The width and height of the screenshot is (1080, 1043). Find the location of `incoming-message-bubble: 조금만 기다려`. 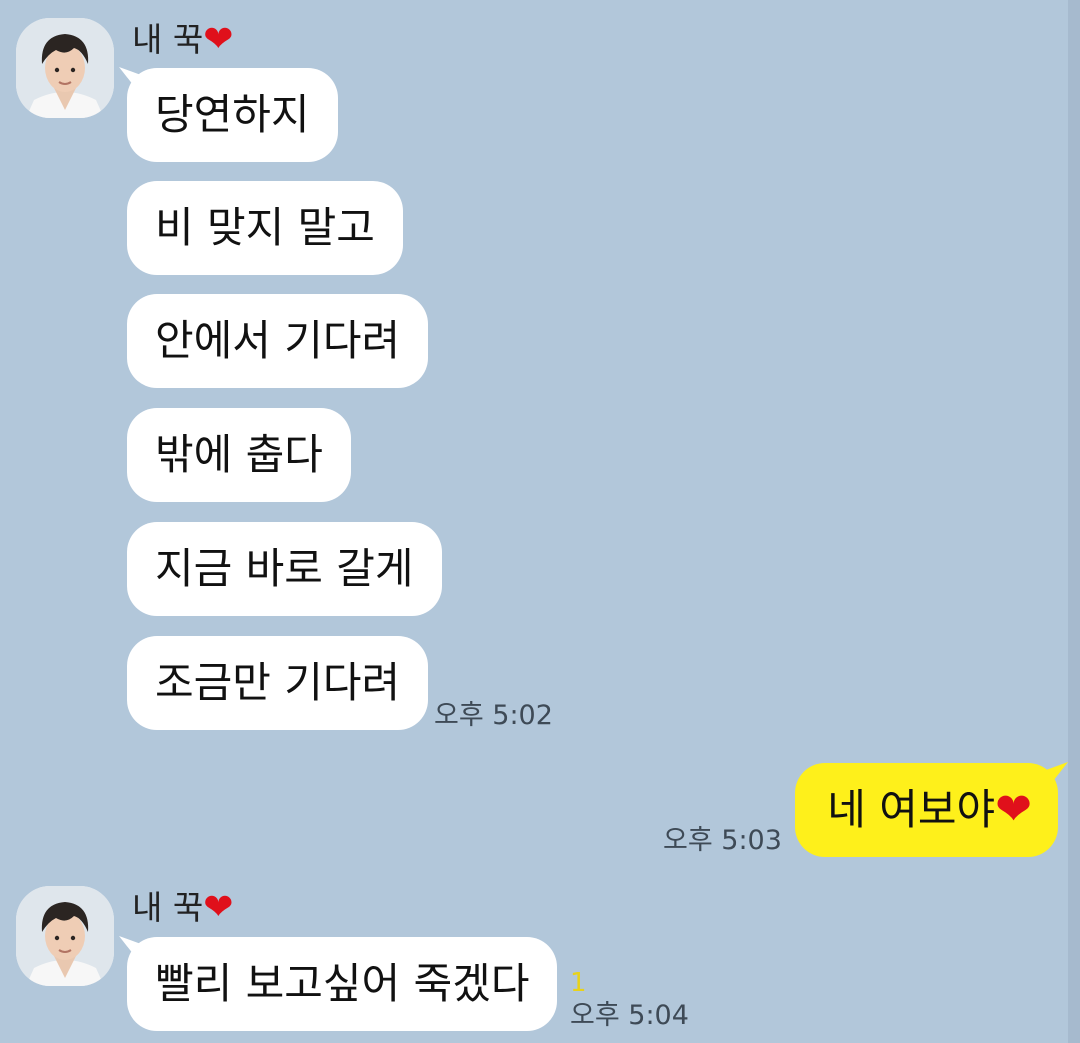

incoming-message-bubble: 조금만 기다려 is located at coordinates (278, 683).